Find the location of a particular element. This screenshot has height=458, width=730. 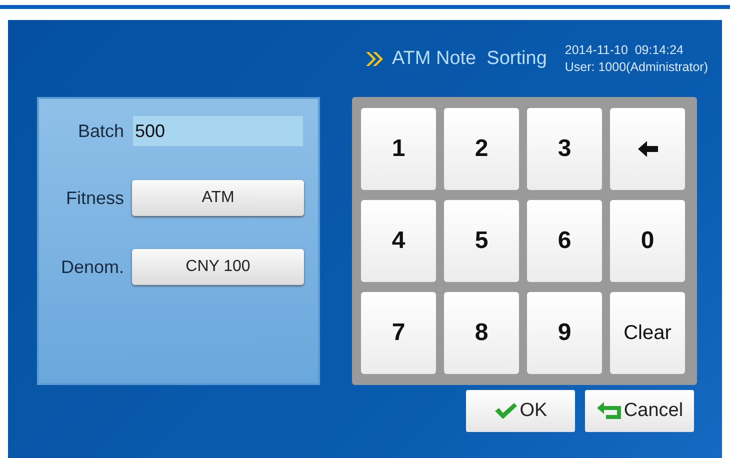

digit-key: 3 is located at coordinates (564, 149).